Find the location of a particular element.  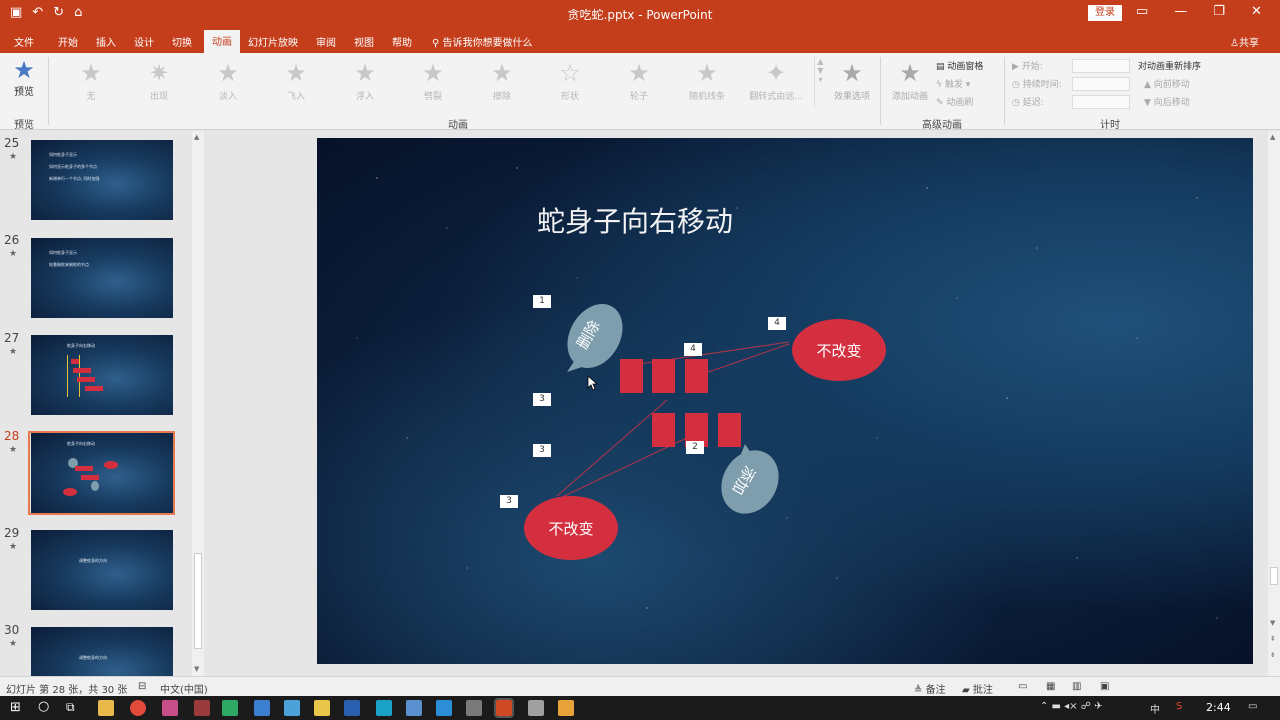

gallery-scroll: ▲ ▼ ▾ is located at coordinates (820, 82).